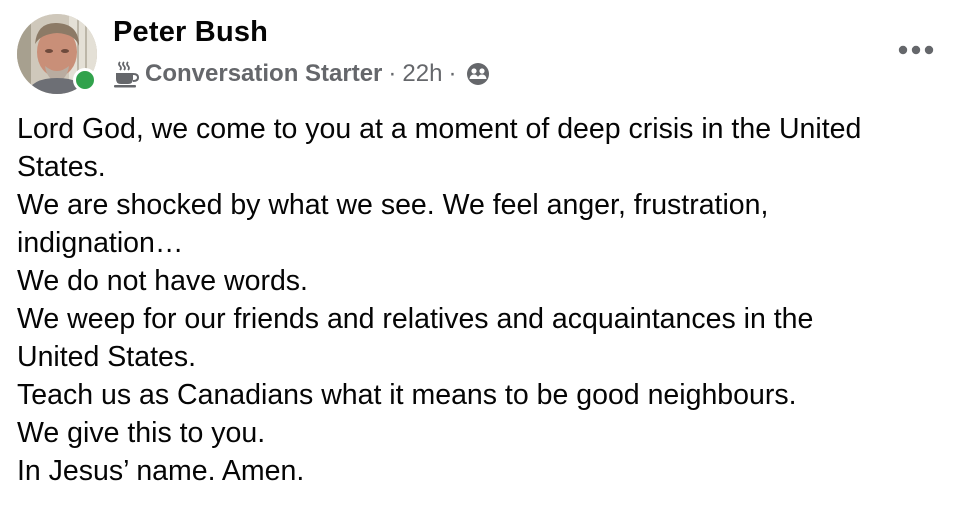  What do you see at coordinates (61, 167) in the screenshot?
I see `message-line: States.` at bounding box center [61, 167].